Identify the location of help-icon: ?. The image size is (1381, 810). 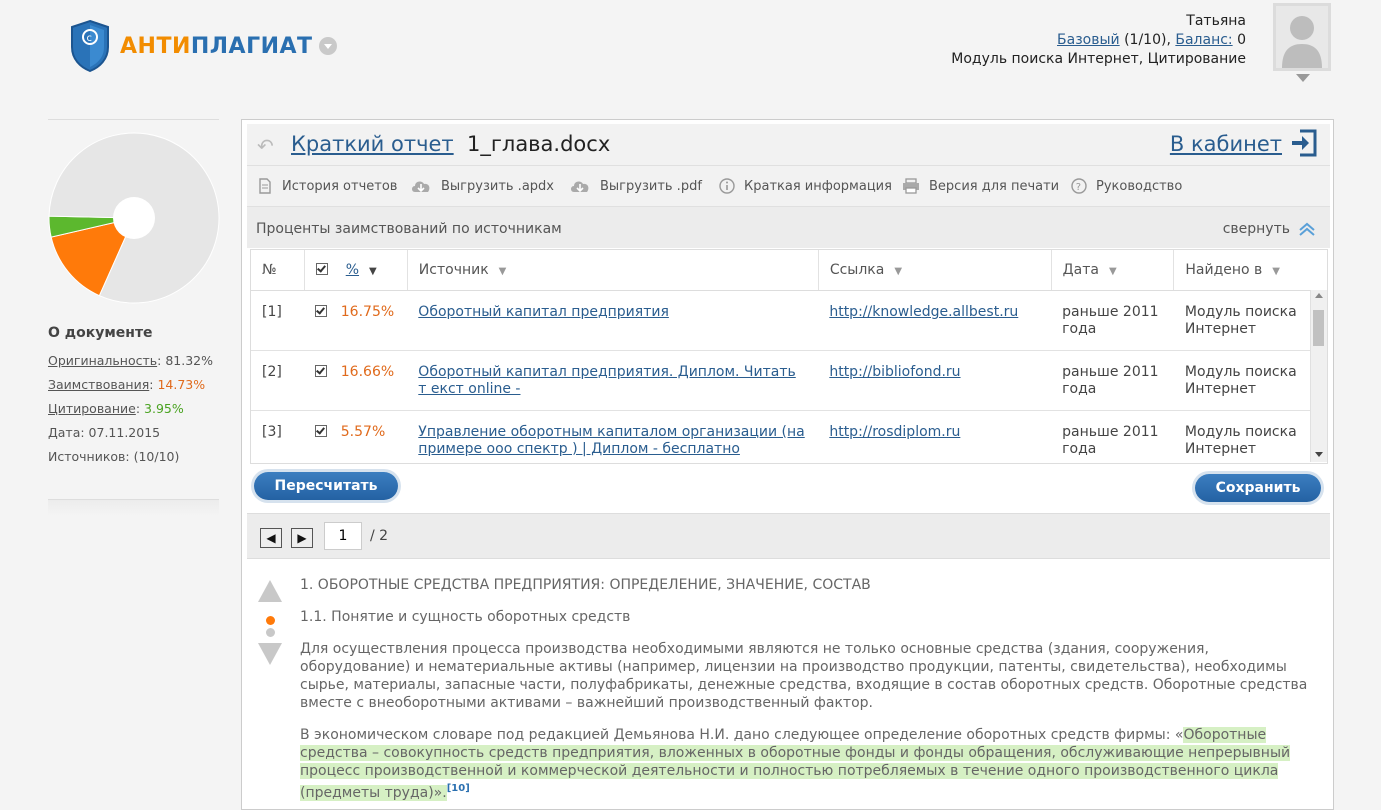
(1079, 186).